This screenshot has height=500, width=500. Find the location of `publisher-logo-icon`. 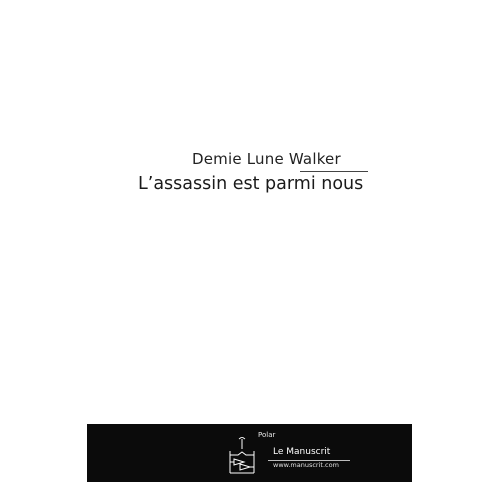

publisher-logo-icon is located at coordinates (242, 455).